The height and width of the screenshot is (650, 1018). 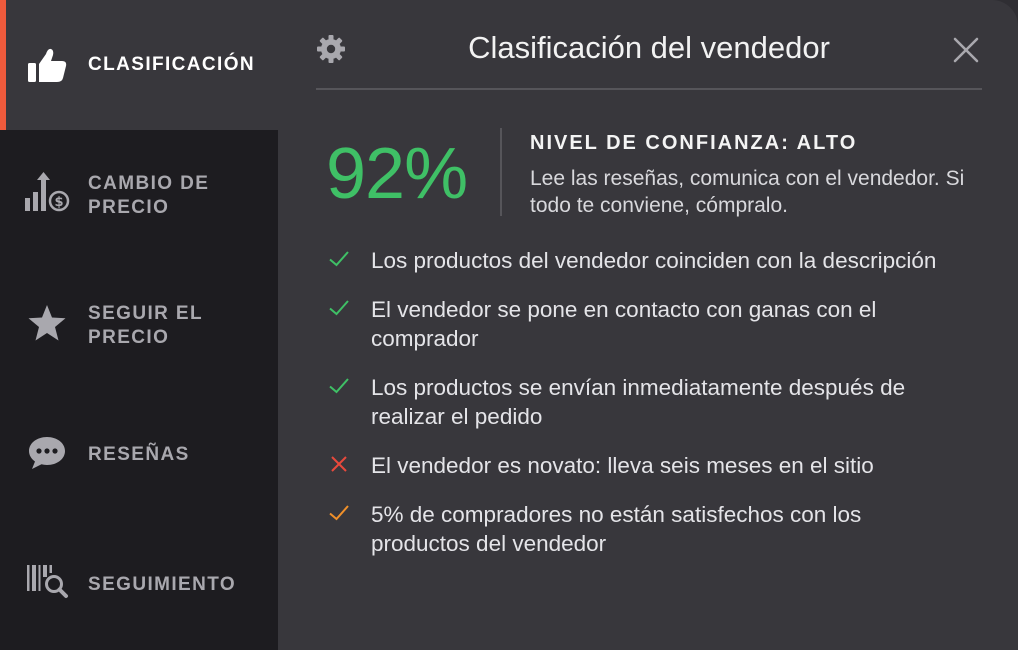 What do you see at coordinates (162, 584) in the screenshot?
I see `sidebar-item-label: SEGUIMIENTO` at bounding box center [162, 584].